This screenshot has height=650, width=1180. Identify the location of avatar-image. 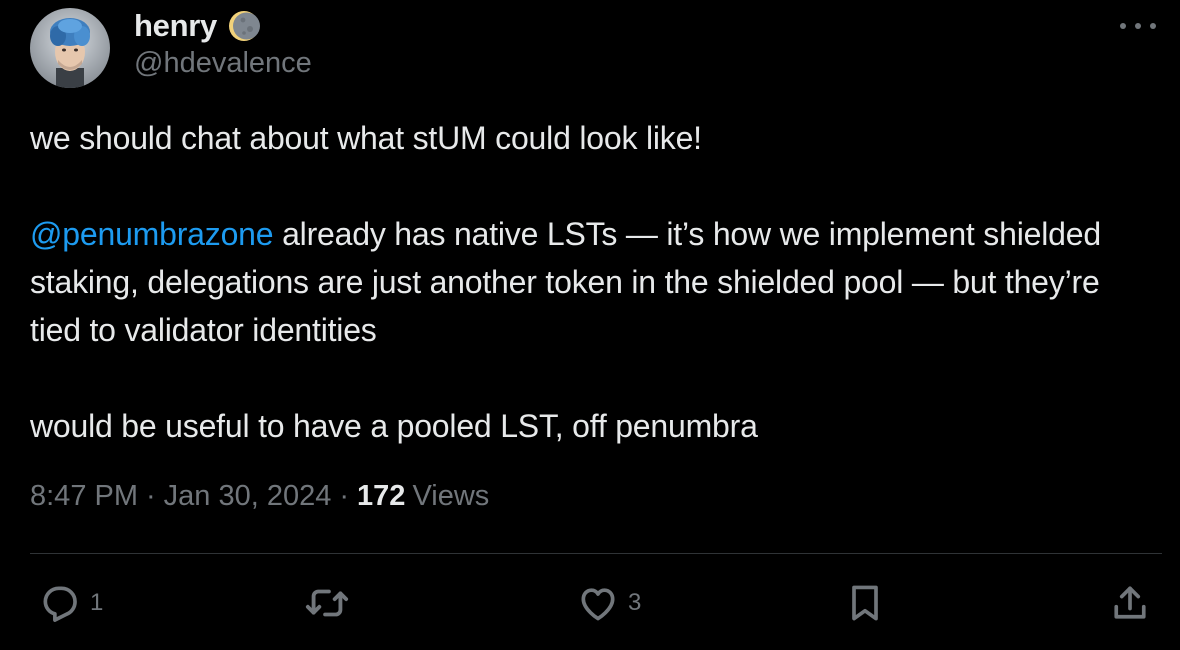
(70, 48).